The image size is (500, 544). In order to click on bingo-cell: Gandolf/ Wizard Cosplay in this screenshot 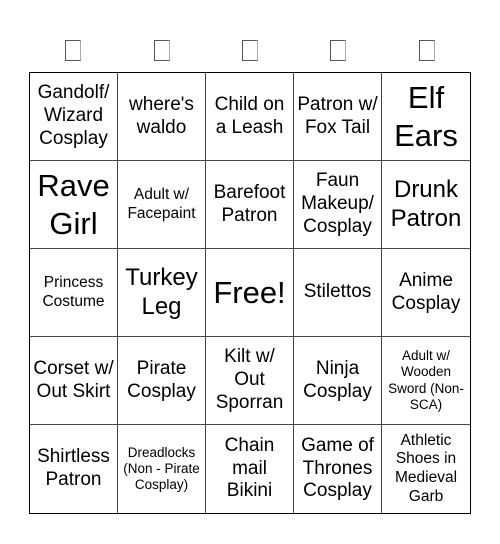, I will do `click(74, 117)`.